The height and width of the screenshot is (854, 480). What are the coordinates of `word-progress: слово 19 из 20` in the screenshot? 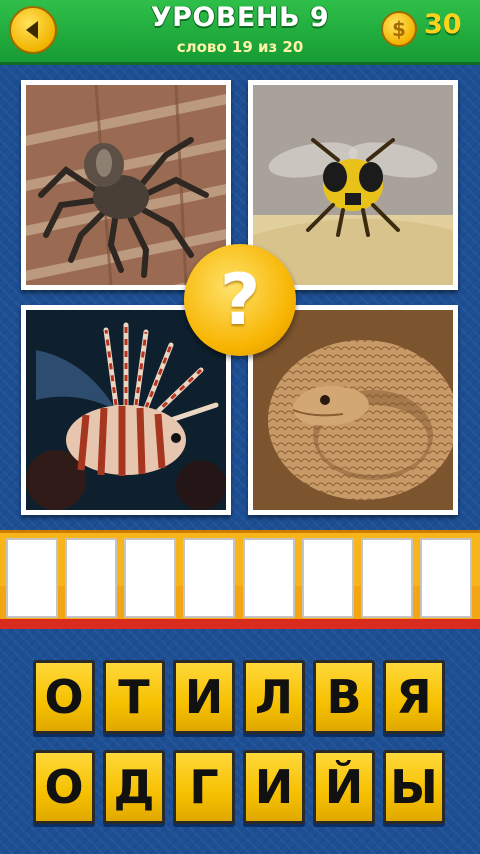 It's located at (240, 47).